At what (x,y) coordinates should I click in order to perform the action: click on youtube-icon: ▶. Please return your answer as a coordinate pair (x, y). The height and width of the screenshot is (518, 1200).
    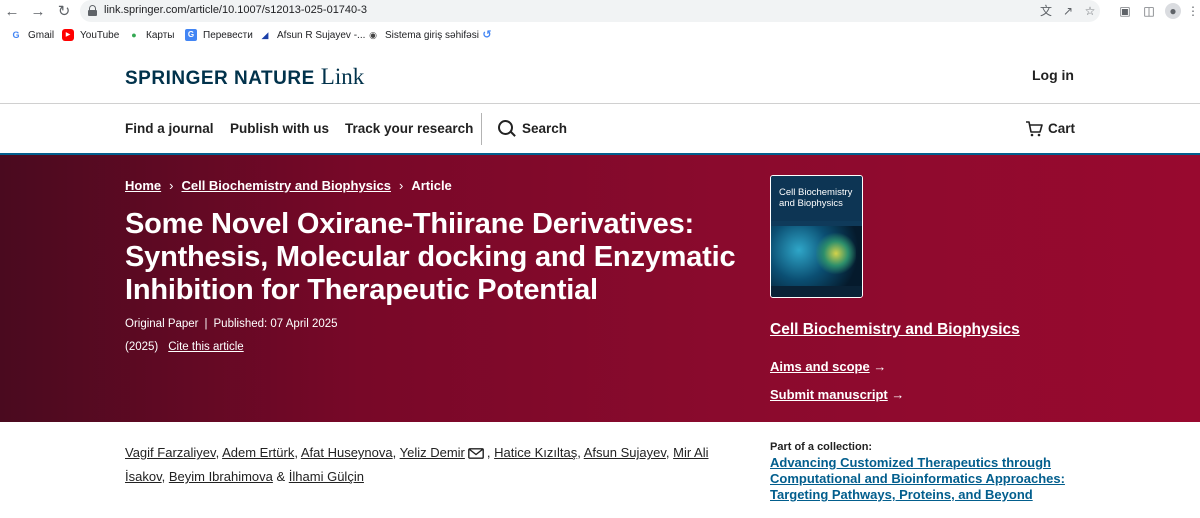
    Looking at the image, I should click on (68, 35).